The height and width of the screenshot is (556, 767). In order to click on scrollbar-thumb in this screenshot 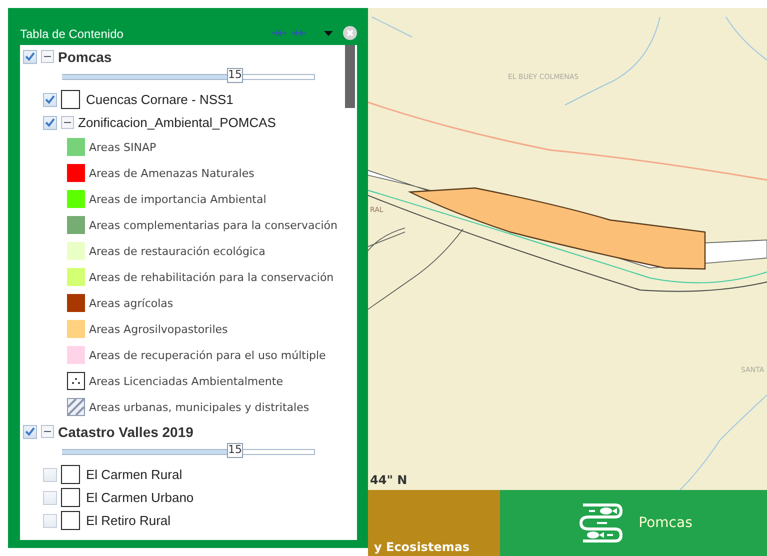, I will do `click(350, 76)`.